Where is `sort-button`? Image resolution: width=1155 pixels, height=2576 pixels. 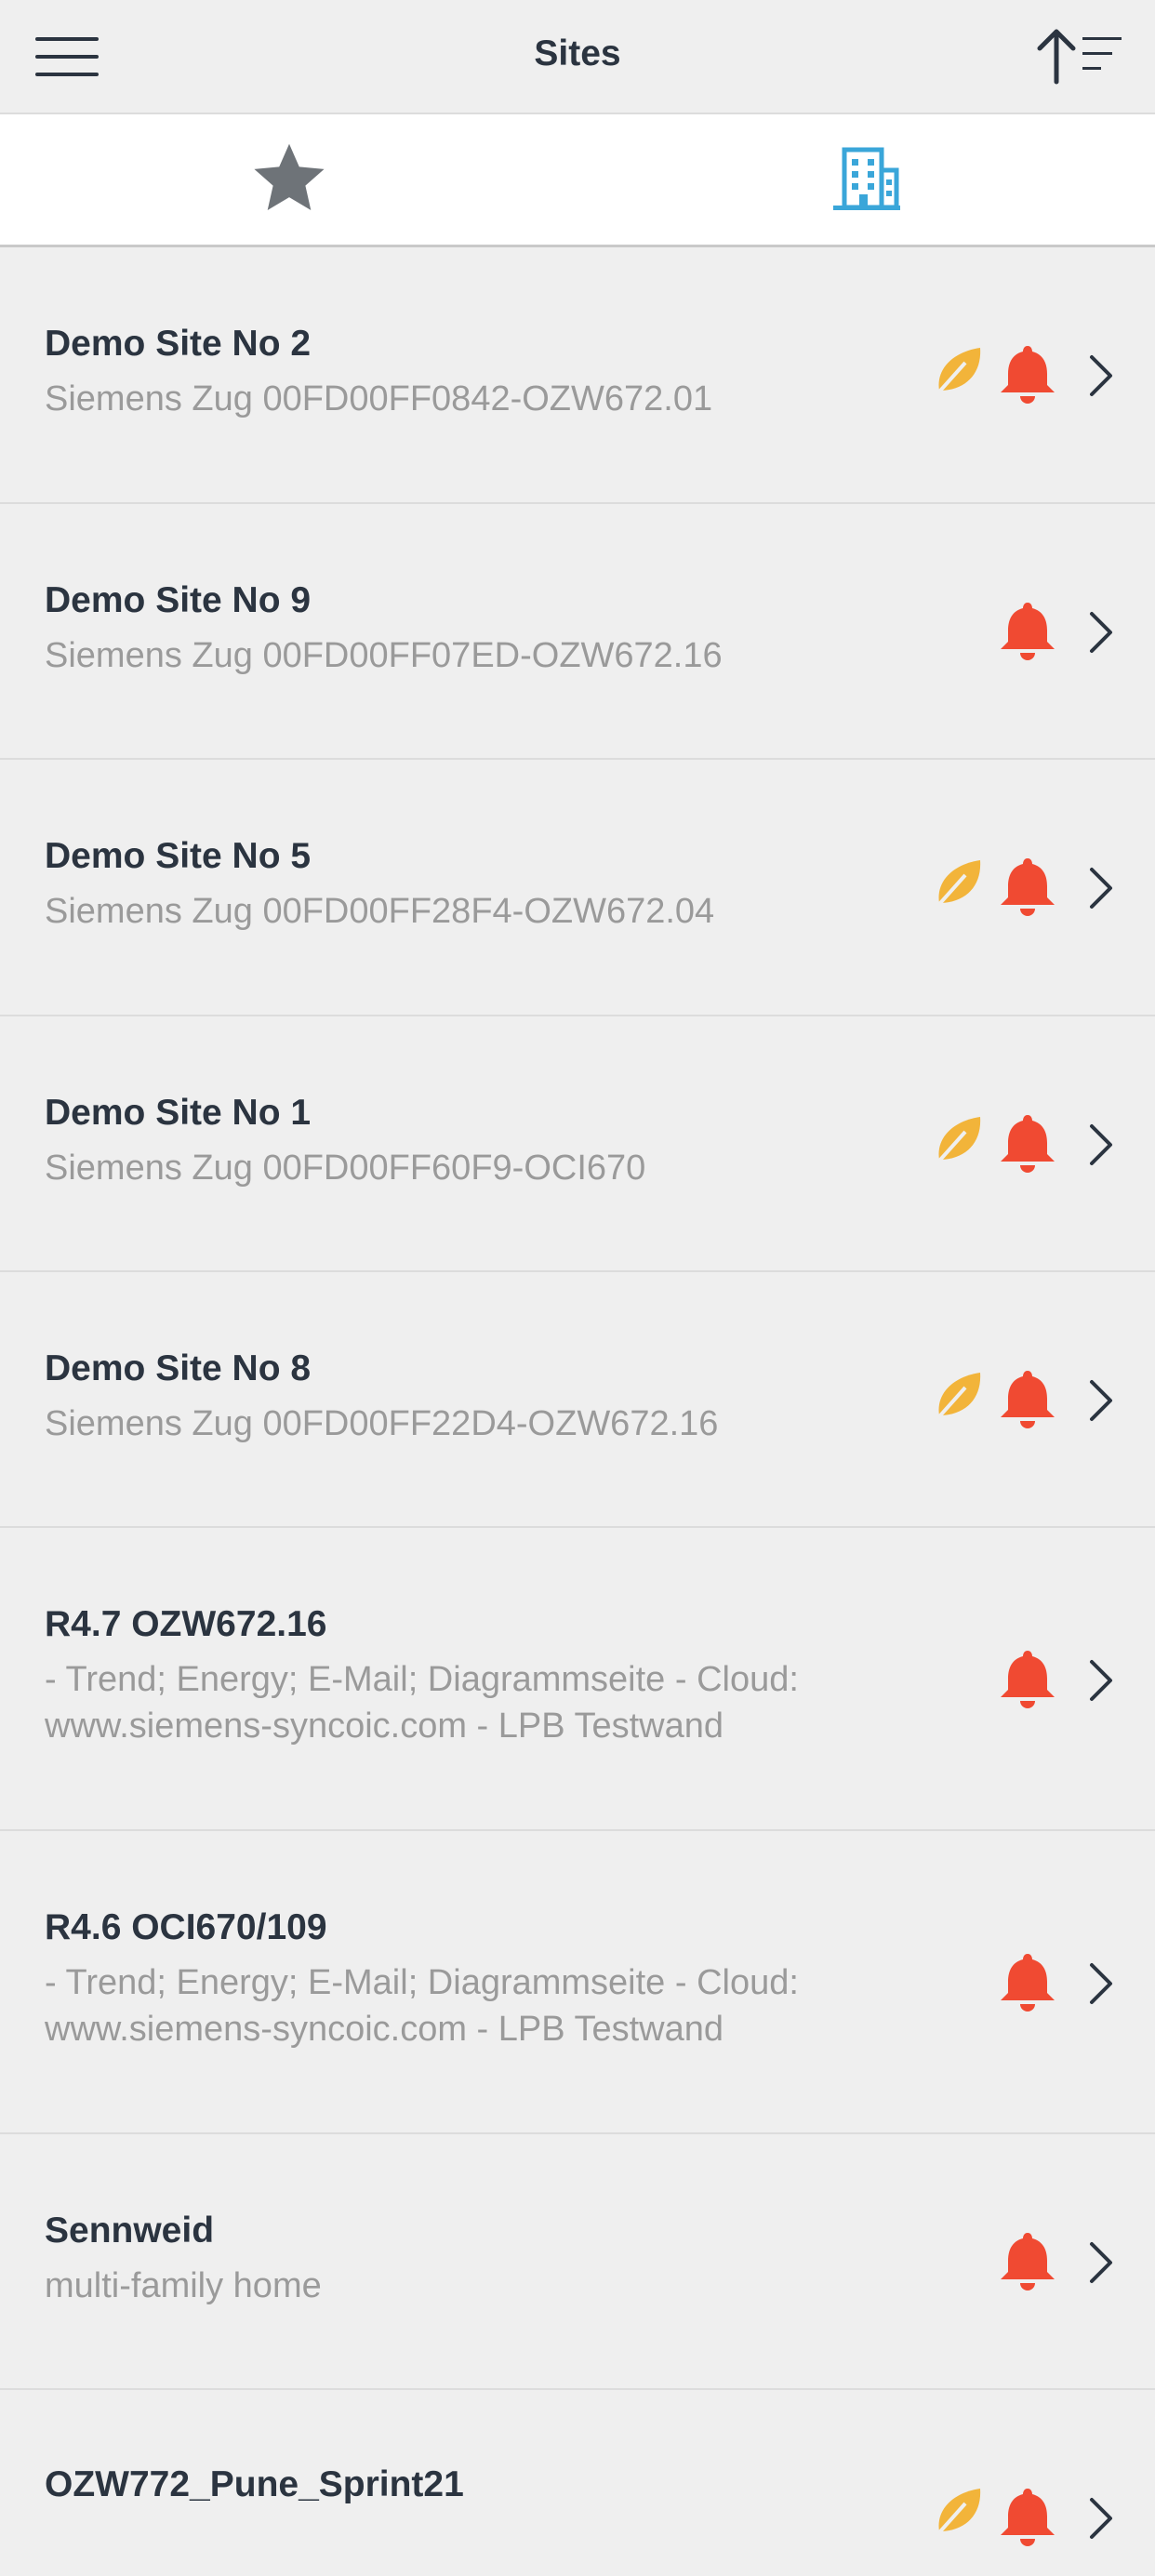 sort-button is located at coordinates (1078, 56).